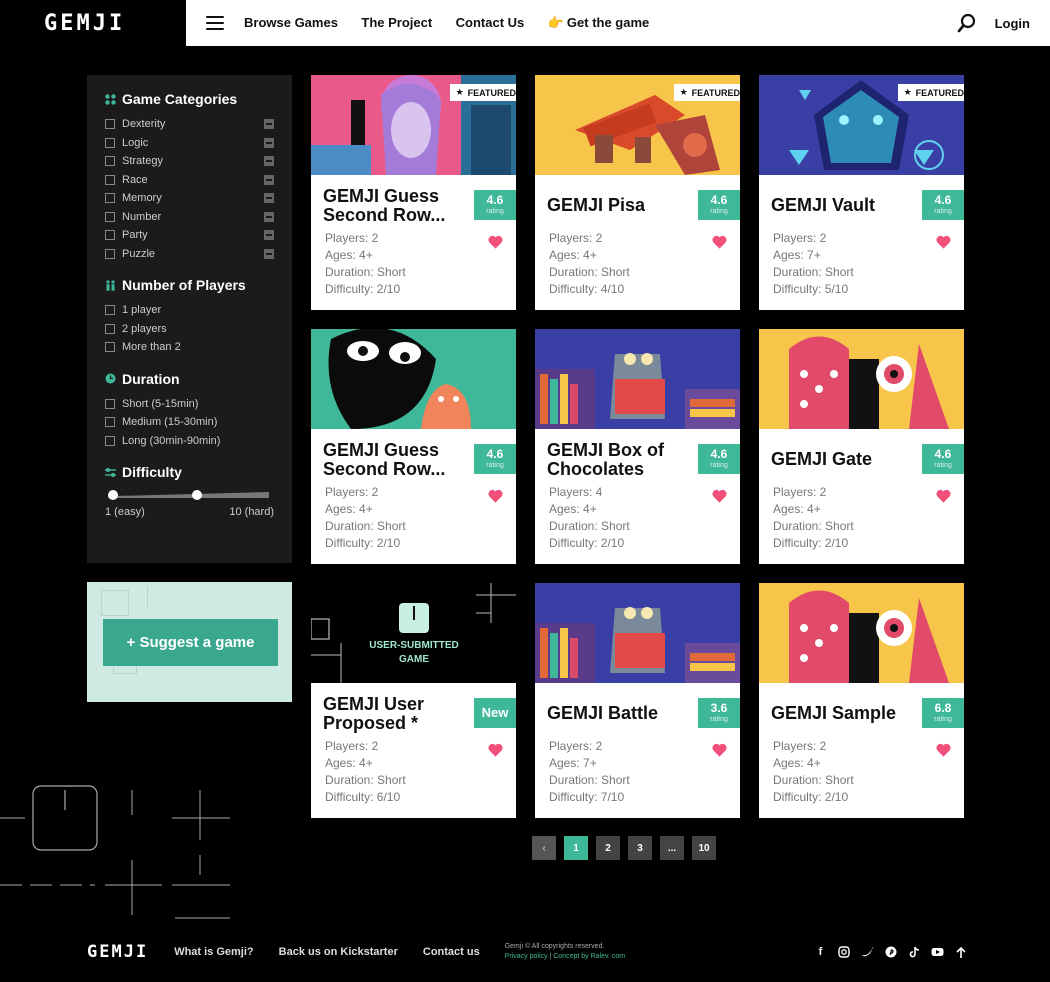 Image resolution: width=1050 pixels, height=982 pixels. I want to click on slider-handle-max, so click(196, 495).